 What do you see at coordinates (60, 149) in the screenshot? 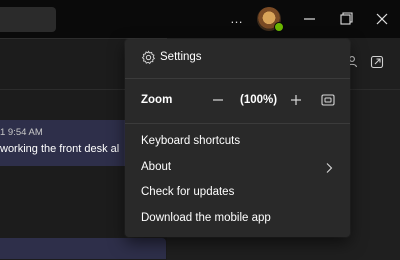
I see `message-text: working the front desk al` at bounding box center [60, 149].